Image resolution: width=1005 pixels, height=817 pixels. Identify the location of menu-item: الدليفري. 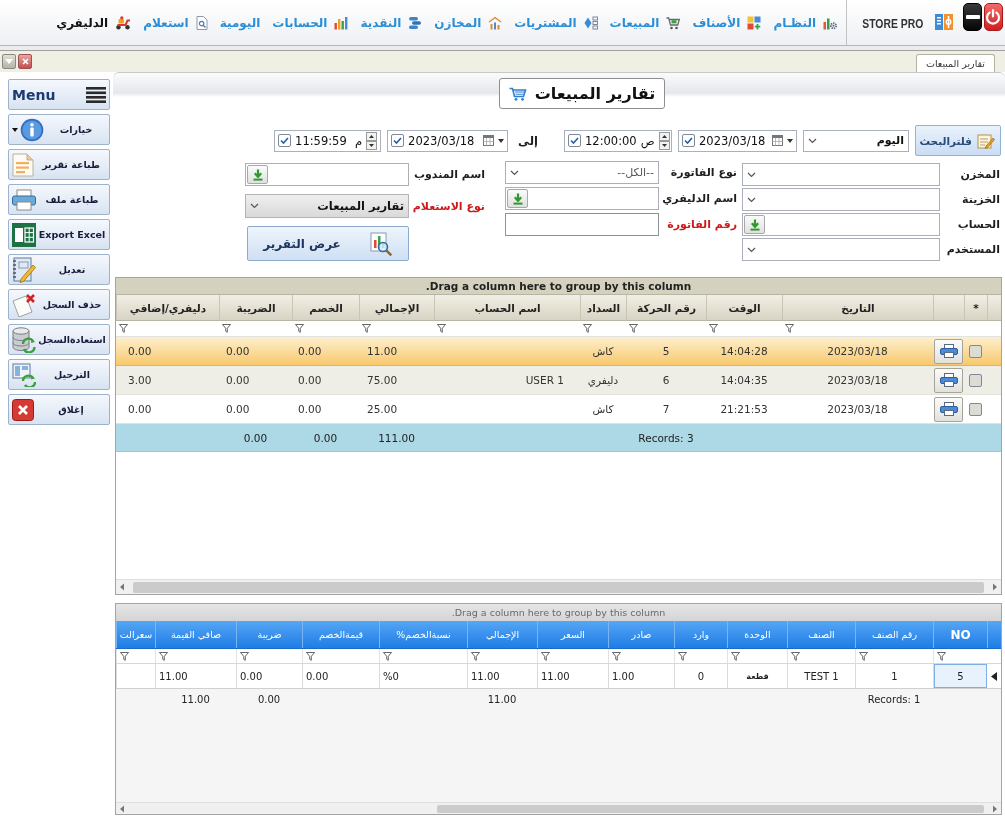
(94, 22).